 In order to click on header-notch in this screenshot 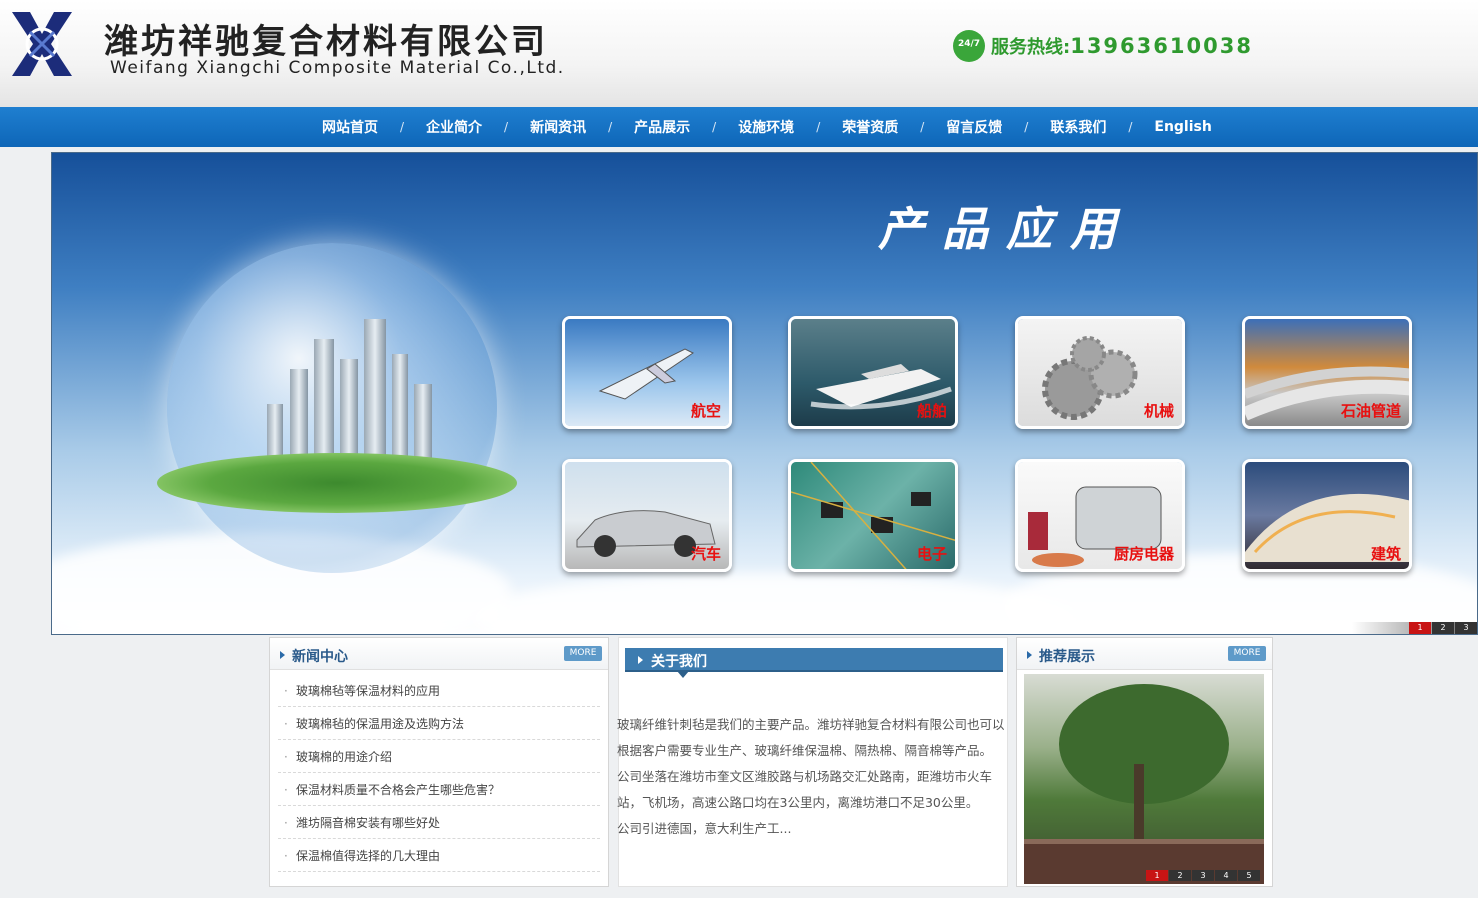, I will do `click(683, 674)`.